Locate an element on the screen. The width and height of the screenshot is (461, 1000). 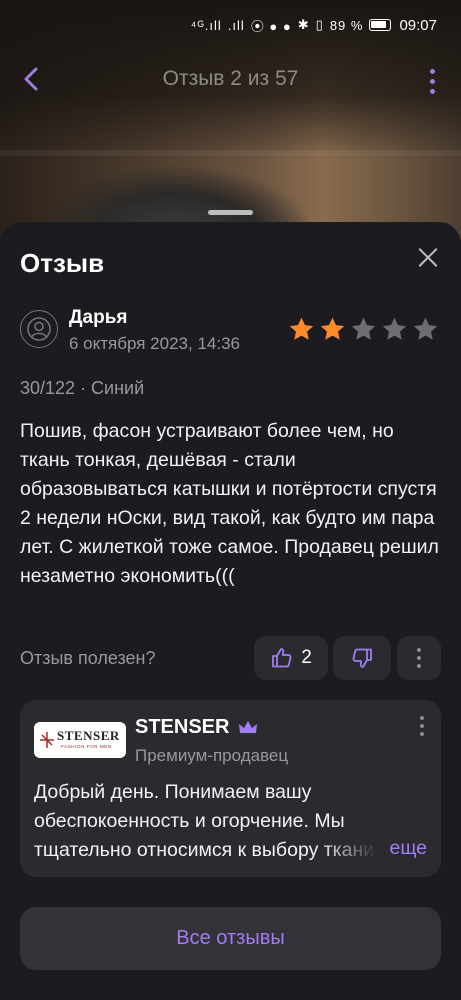
seller-logo: STENSER FASHION FOR MEN is located at coordinates (80, 740).